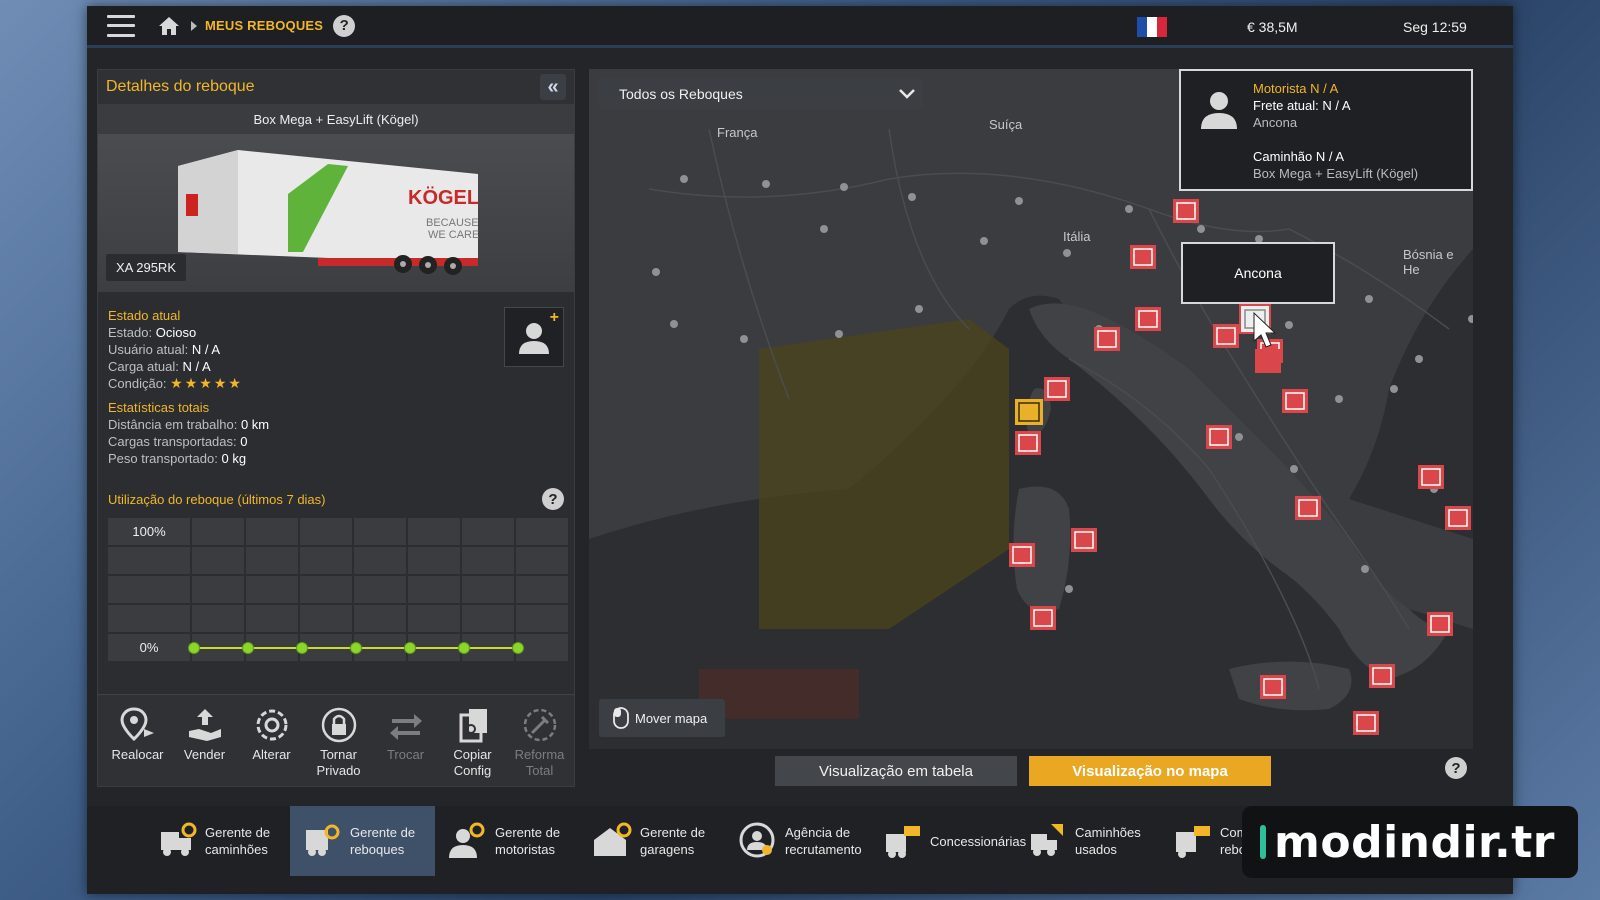 Image resolution: width=1600 pixels, height=900 pixels. What do you see at coordinates (188, 349) in the screenshot?
I see `user-row: Usuário atual: N / A` at bounding box center [188, 349].